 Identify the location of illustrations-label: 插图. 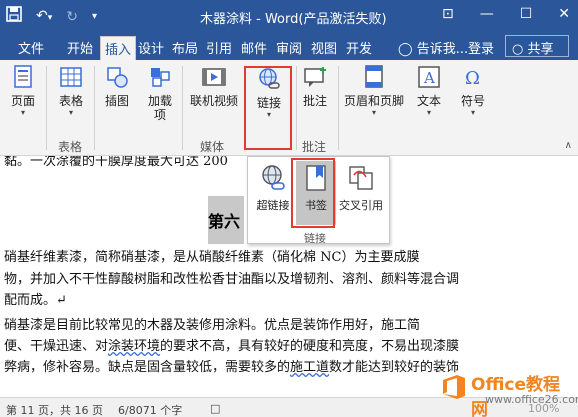
(116, 101).